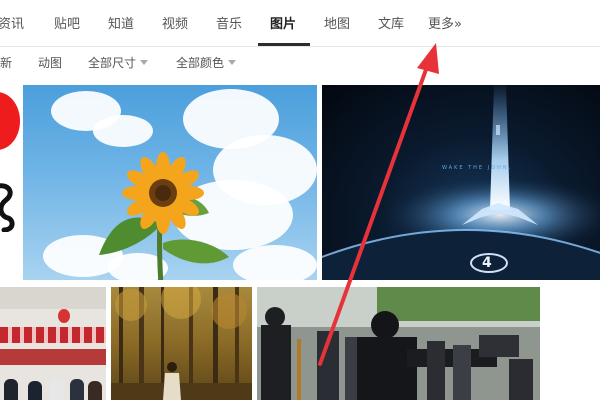 The width and height of the screenshot is (600, 400). Describe the element at coordinates (200, 63) in the screenshot. I see `filter-color-label: 全部颜色` at that location.